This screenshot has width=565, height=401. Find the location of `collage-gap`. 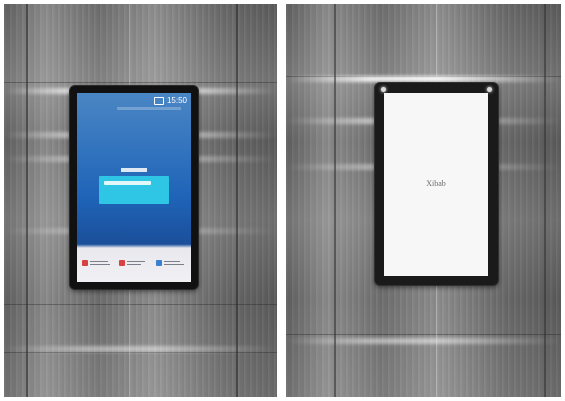

collage-gap is located at coordinates (281, 200).